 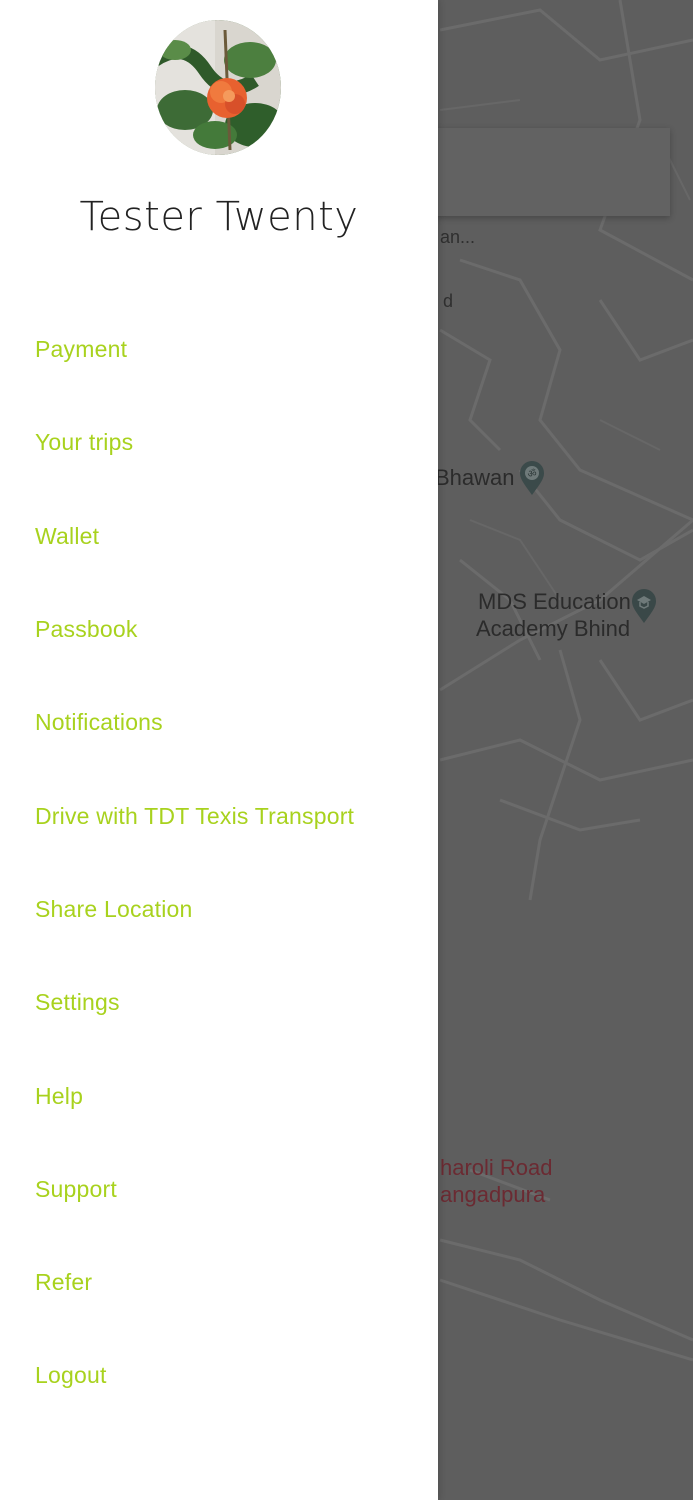 What do you see at coordinates (99, 722) in the screenshot?
I see `menu-item-label: Notifications` at bounding box center [99, 722].